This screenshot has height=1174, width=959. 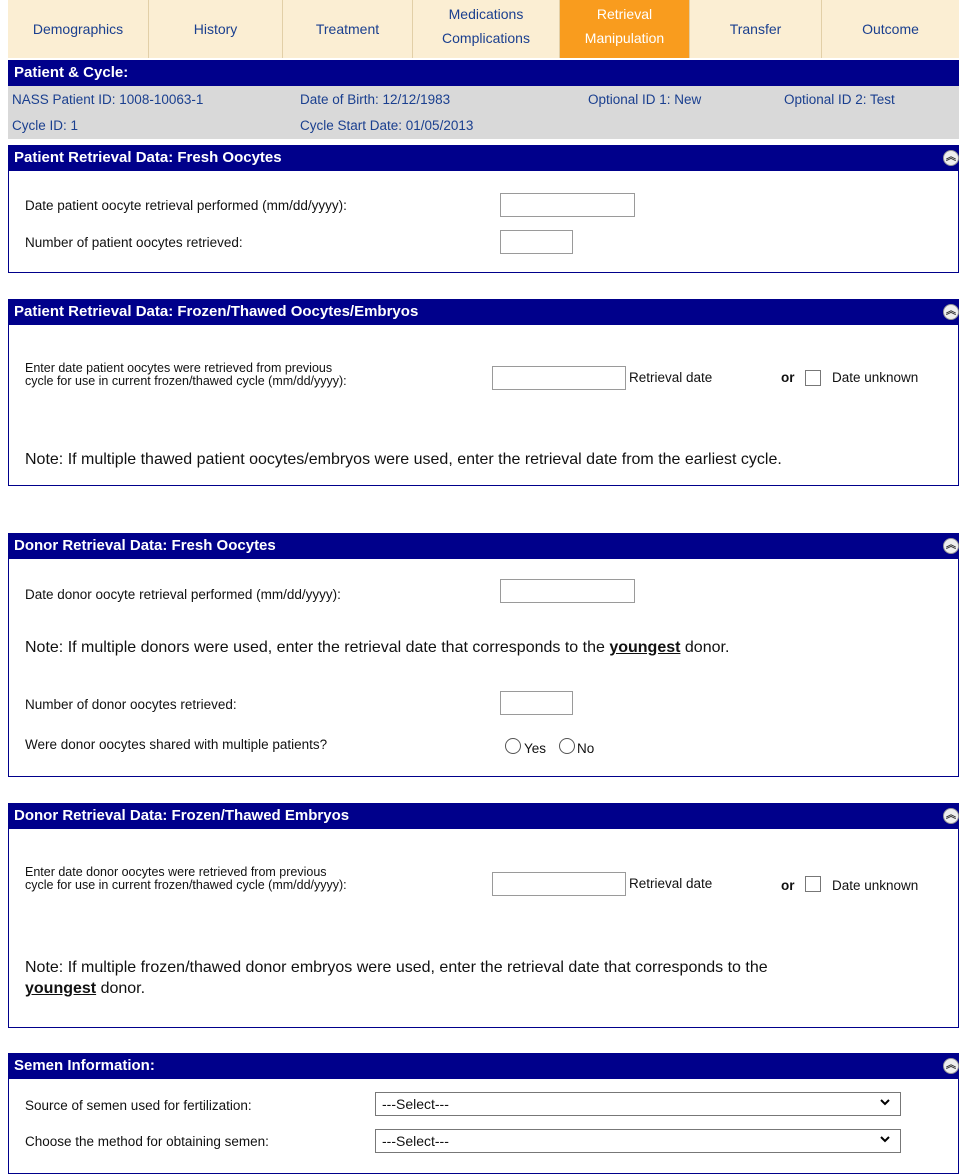 I want to click on nass-patient-id: NASS Patient ID: 1008-10063-1, so click(x=108, y=99).